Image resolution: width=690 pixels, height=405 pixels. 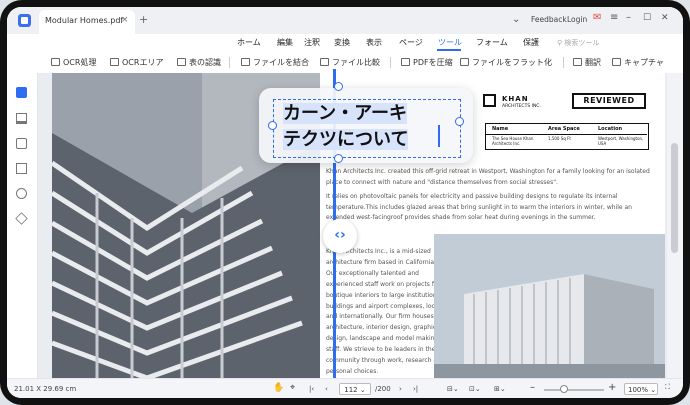 I want to click on fit-width-icon: ⊟⌄, so click(x=453, y=389).